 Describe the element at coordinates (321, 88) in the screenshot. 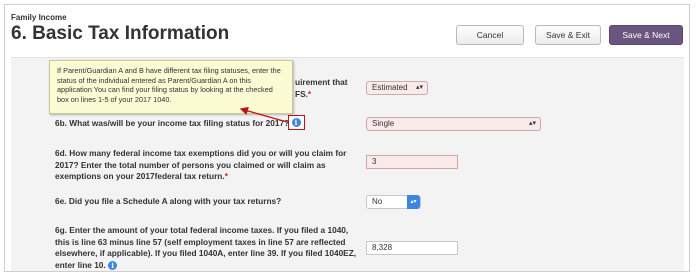

I see `q6a-label-partial: uirement that FS.*` at that location.